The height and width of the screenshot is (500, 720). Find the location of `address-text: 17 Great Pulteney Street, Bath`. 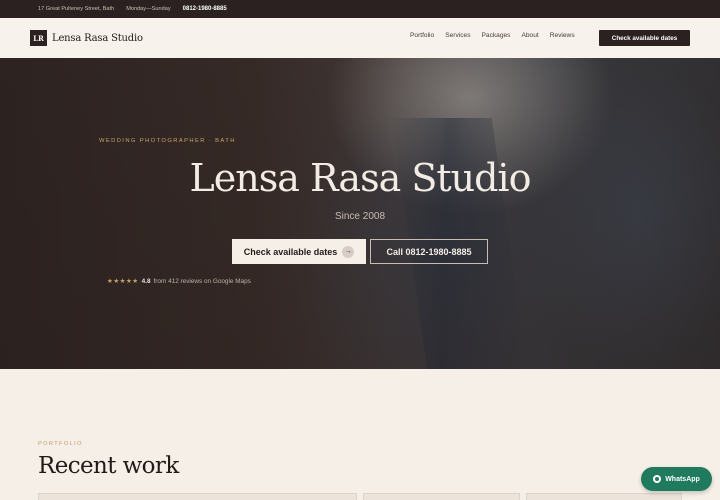

address-text: 17 Great Pulteney Street, Bath is located at coordinates (76, 9).